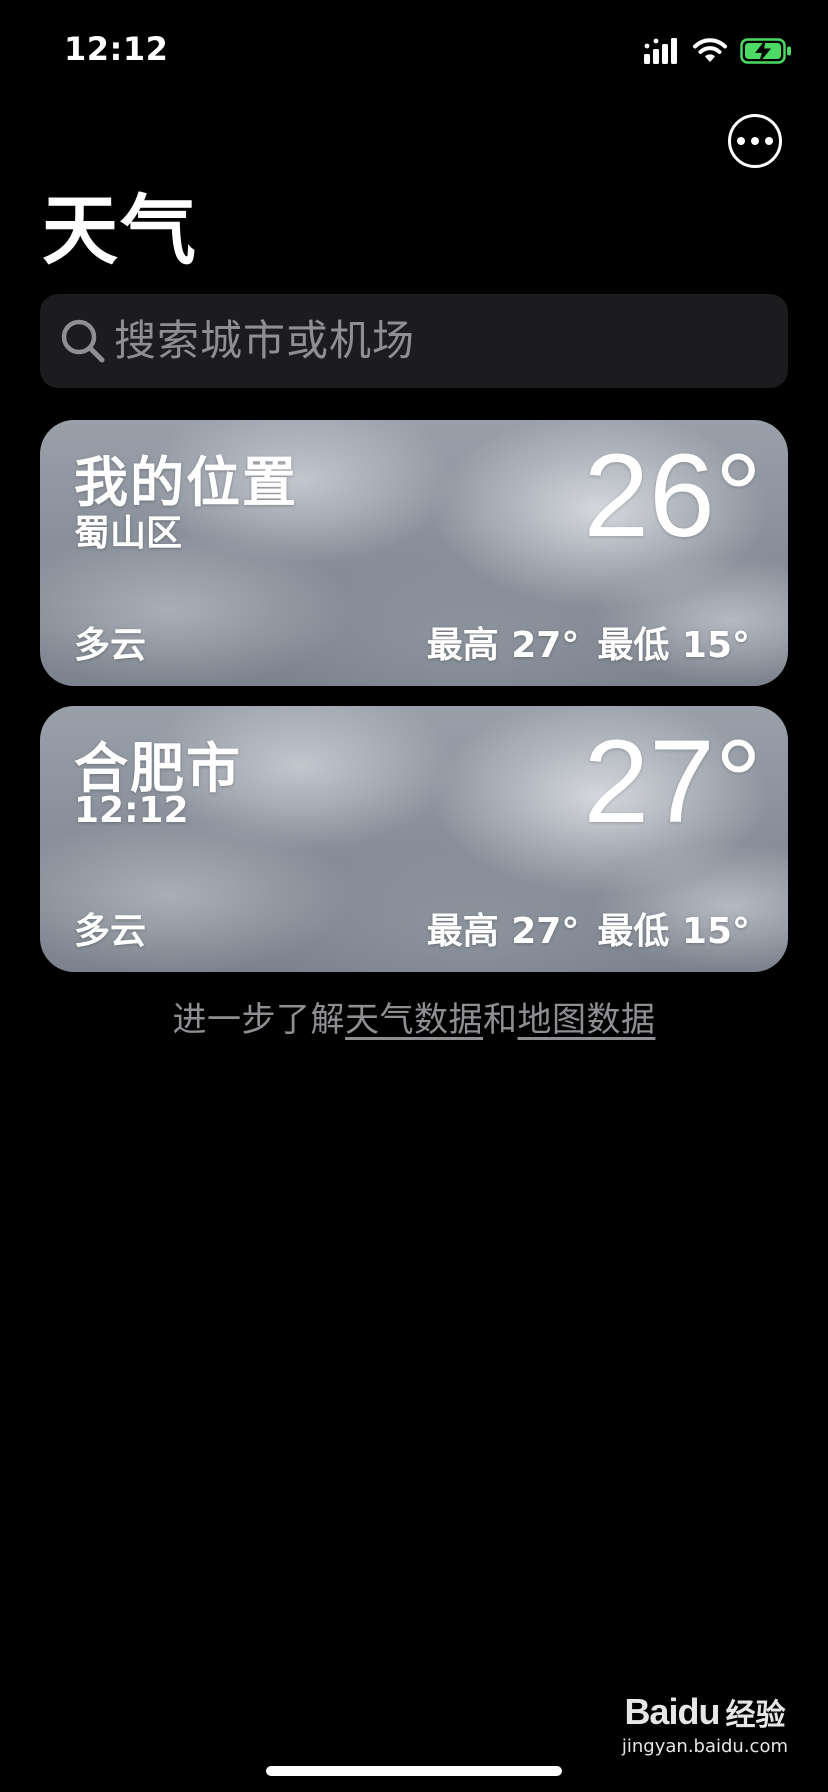  Describe the element at coordinates (131, 810) in the screenshot. I see `city-local-time: 12:12` at that location.